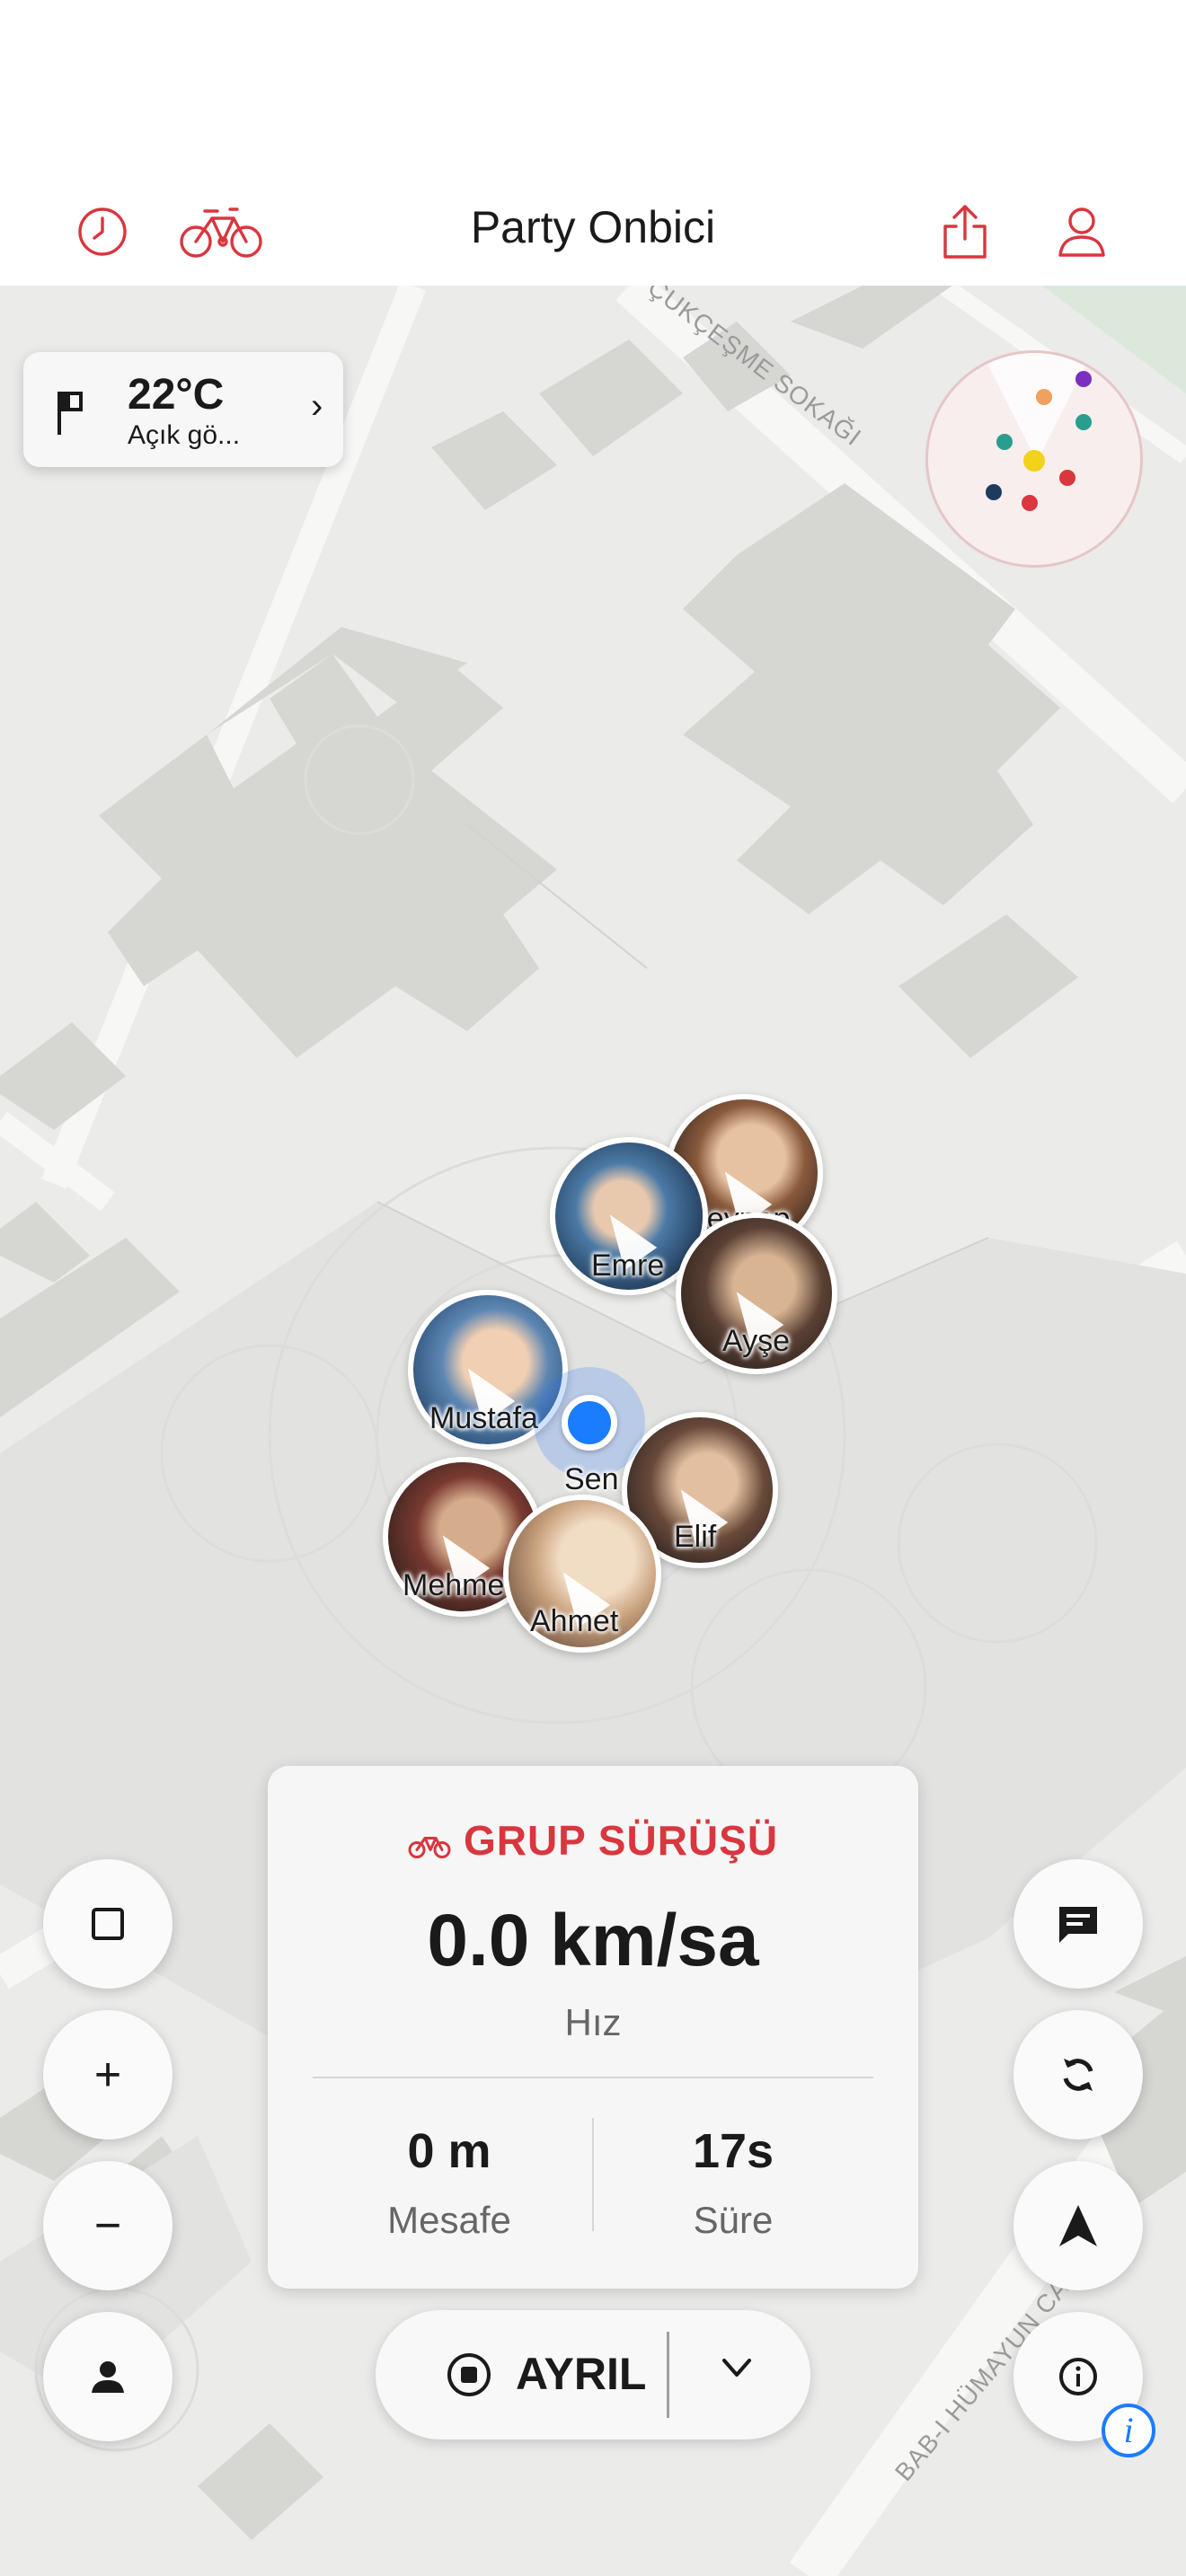 The width and height of the screenshot is (1186, 2576). I want to click on duration-metric: 17s Süre, so click(733, 2182).